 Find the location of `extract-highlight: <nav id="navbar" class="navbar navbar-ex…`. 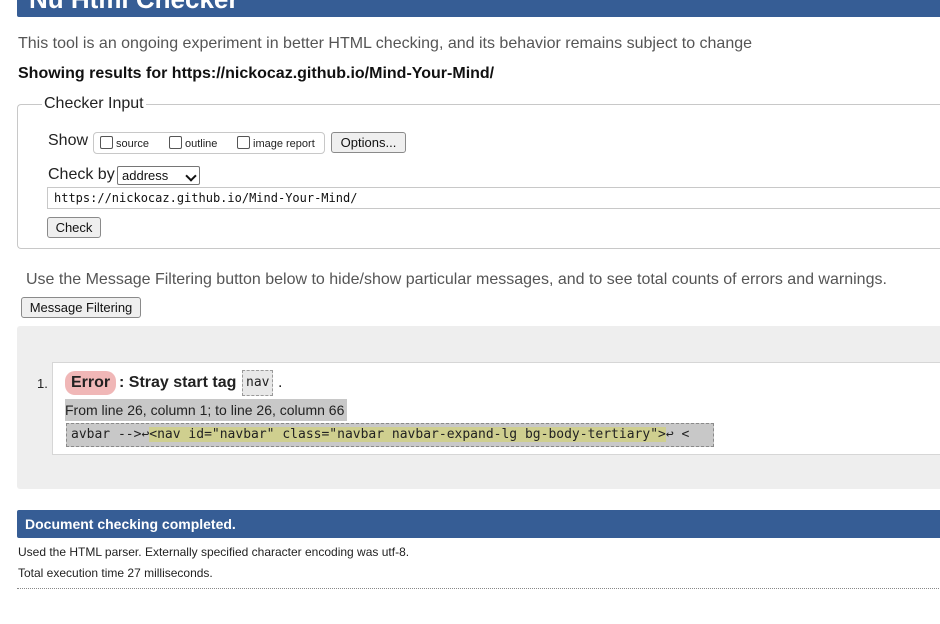

extract-highlight: <nav id="navbar" class="navbar navbar-ex… is located at coordinates (407, 434).